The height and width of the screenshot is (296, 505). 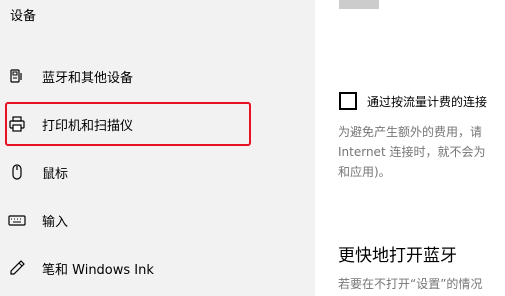 I want to click on sidebar-title: 设备, so click(x=23, y=16).